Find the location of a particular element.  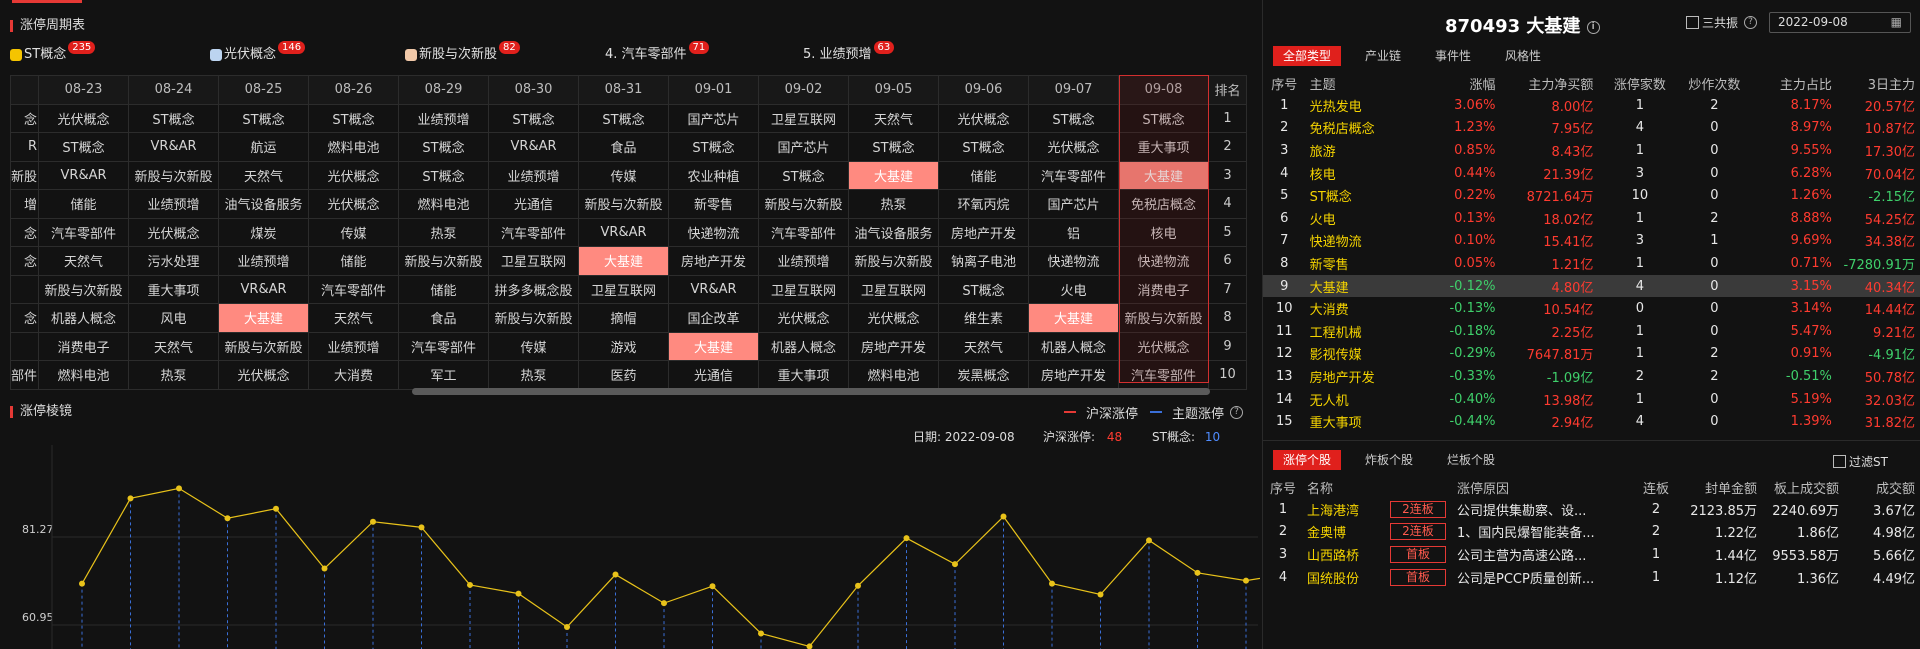

date-header: 08-23 is located at coordinates (84, 90).